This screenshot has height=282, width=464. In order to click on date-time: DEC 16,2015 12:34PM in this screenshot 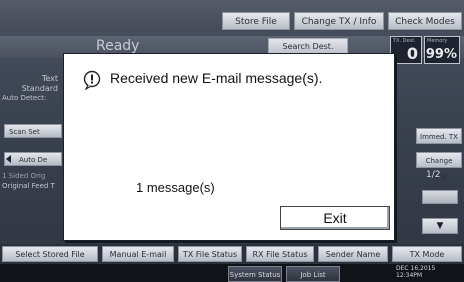, I will do `click(415, 272)`.